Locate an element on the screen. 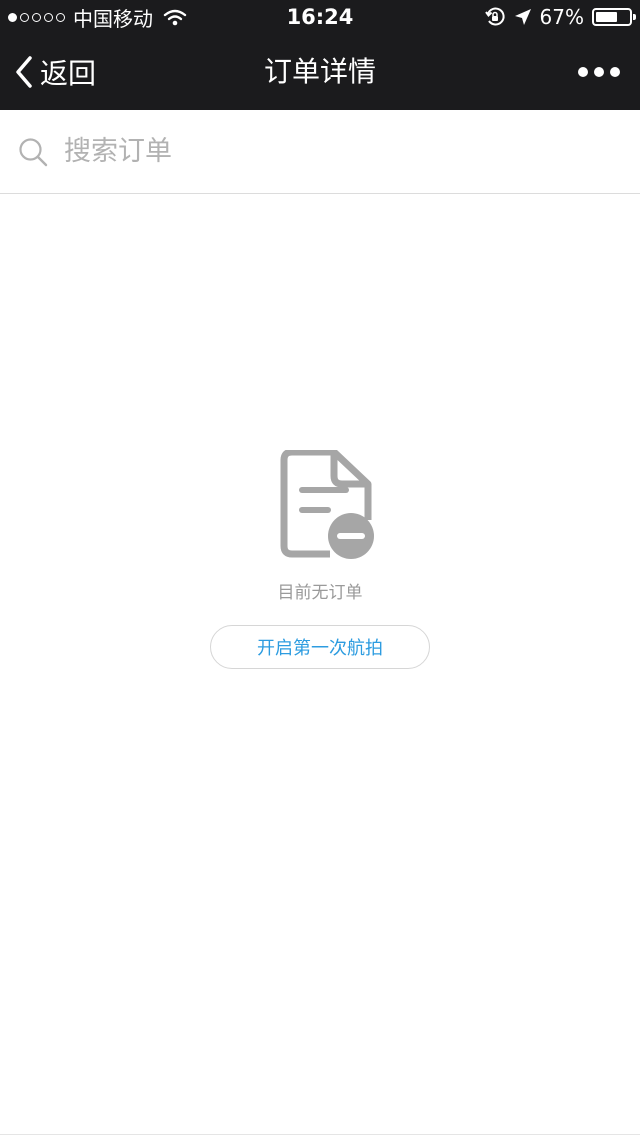 Image resolution: width=640 pixels, height=1136 pixels. search-bar is located at coordinates (320, 152).